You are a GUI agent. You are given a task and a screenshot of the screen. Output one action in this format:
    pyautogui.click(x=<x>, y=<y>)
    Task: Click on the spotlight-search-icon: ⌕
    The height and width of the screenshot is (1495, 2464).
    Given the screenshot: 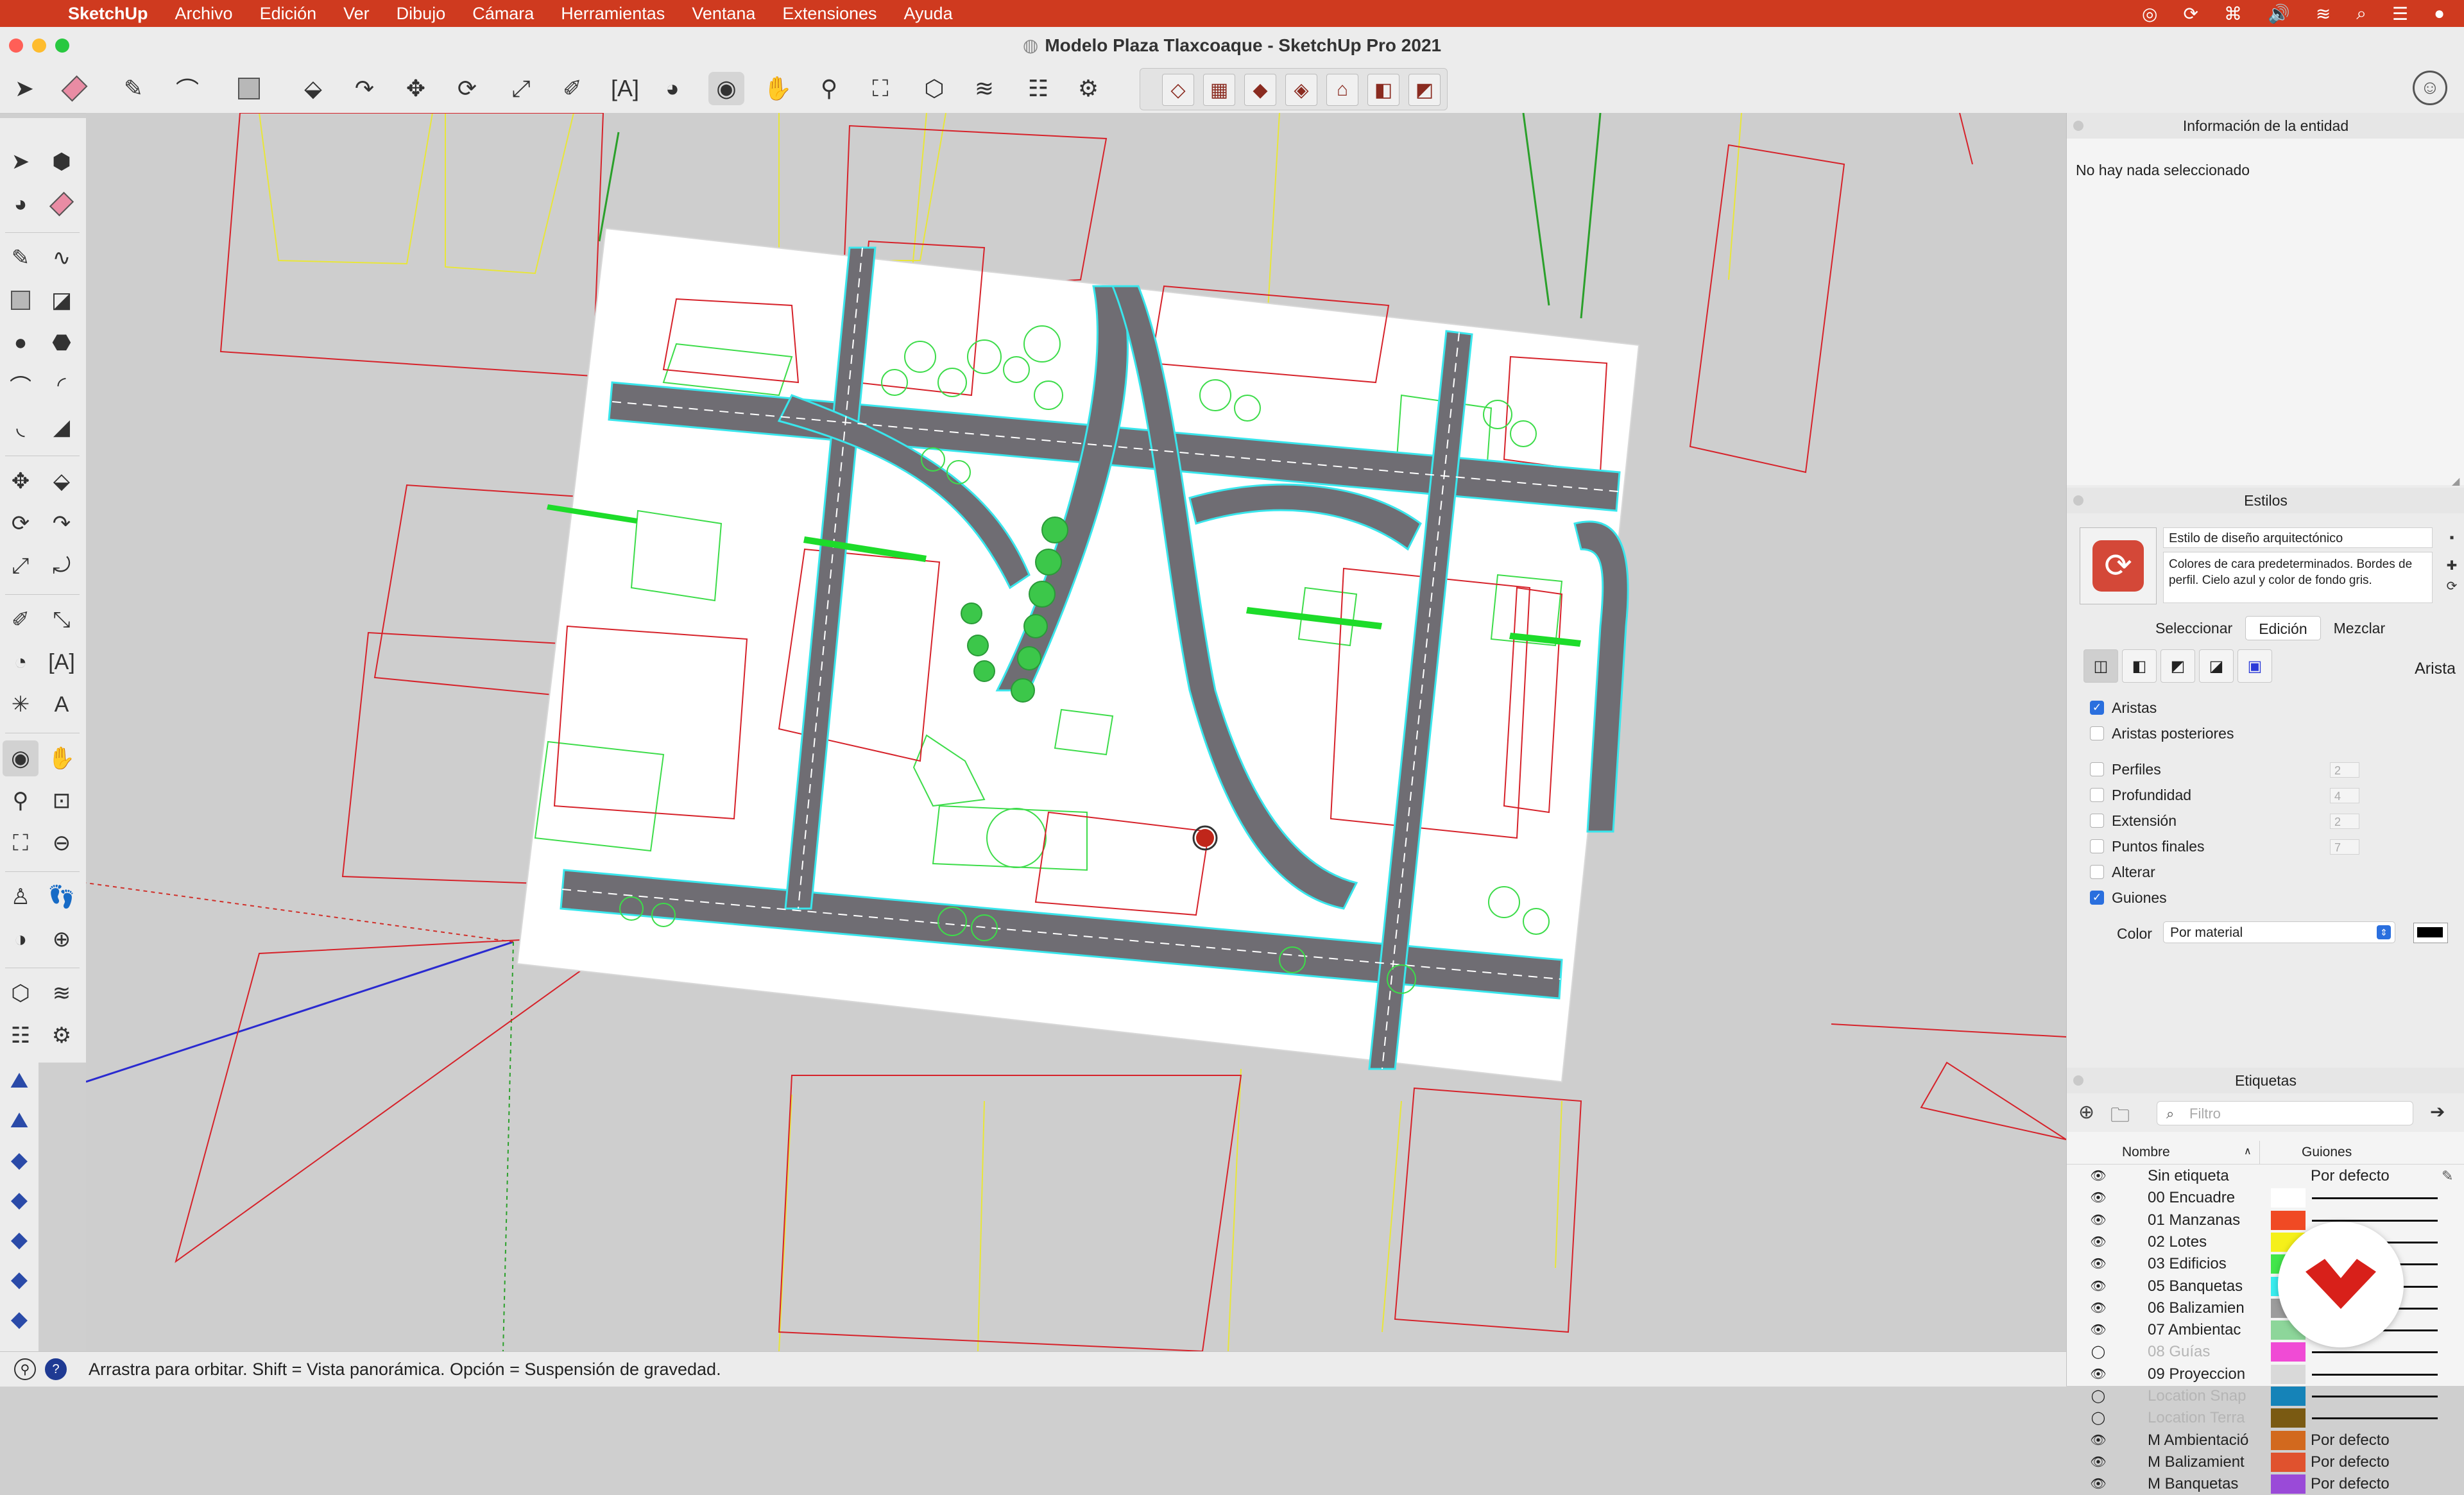 What is the action you would take?
    pyautogui.click(x=2361, y=14)
    